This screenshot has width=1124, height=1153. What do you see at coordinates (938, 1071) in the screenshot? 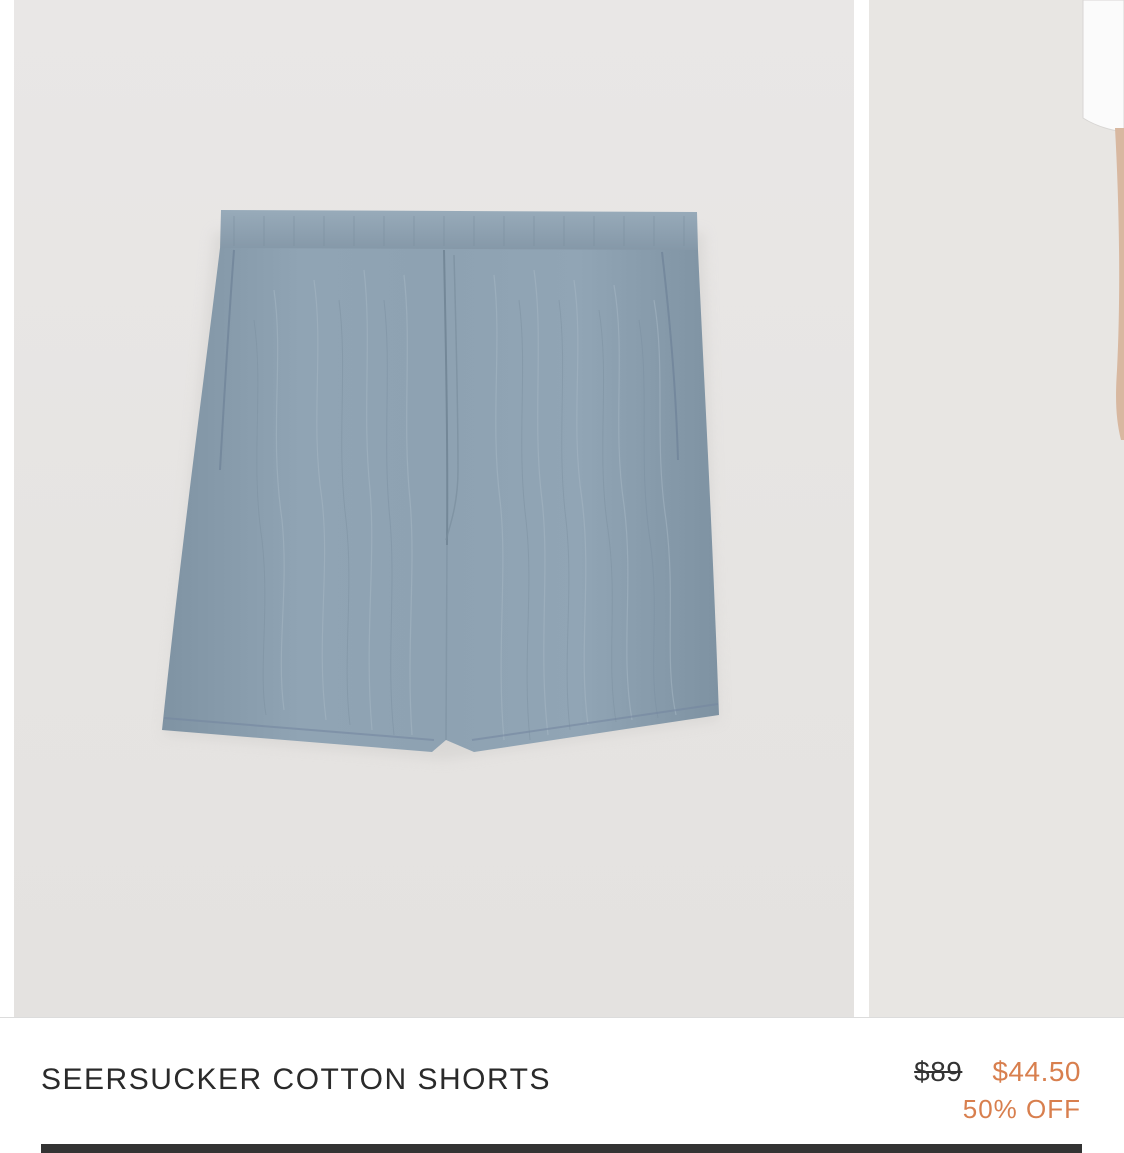
I see `original-price: $89` at bounding box center [938, 1071].